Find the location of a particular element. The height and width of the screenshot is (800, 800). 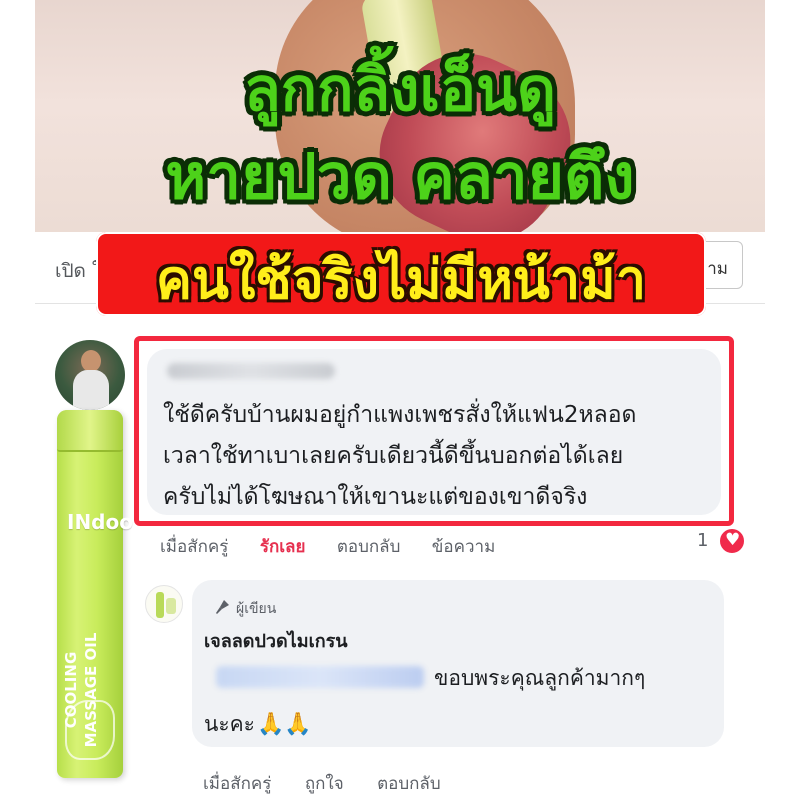

blurred-tagged-name is located at coordinates (320, 677).